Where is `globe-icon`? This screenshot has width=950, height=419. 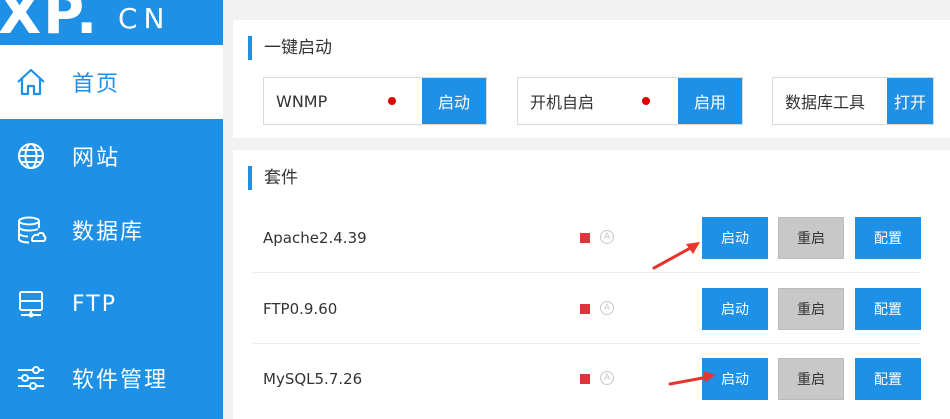 globe-icon is located at coordinates (31, 156).